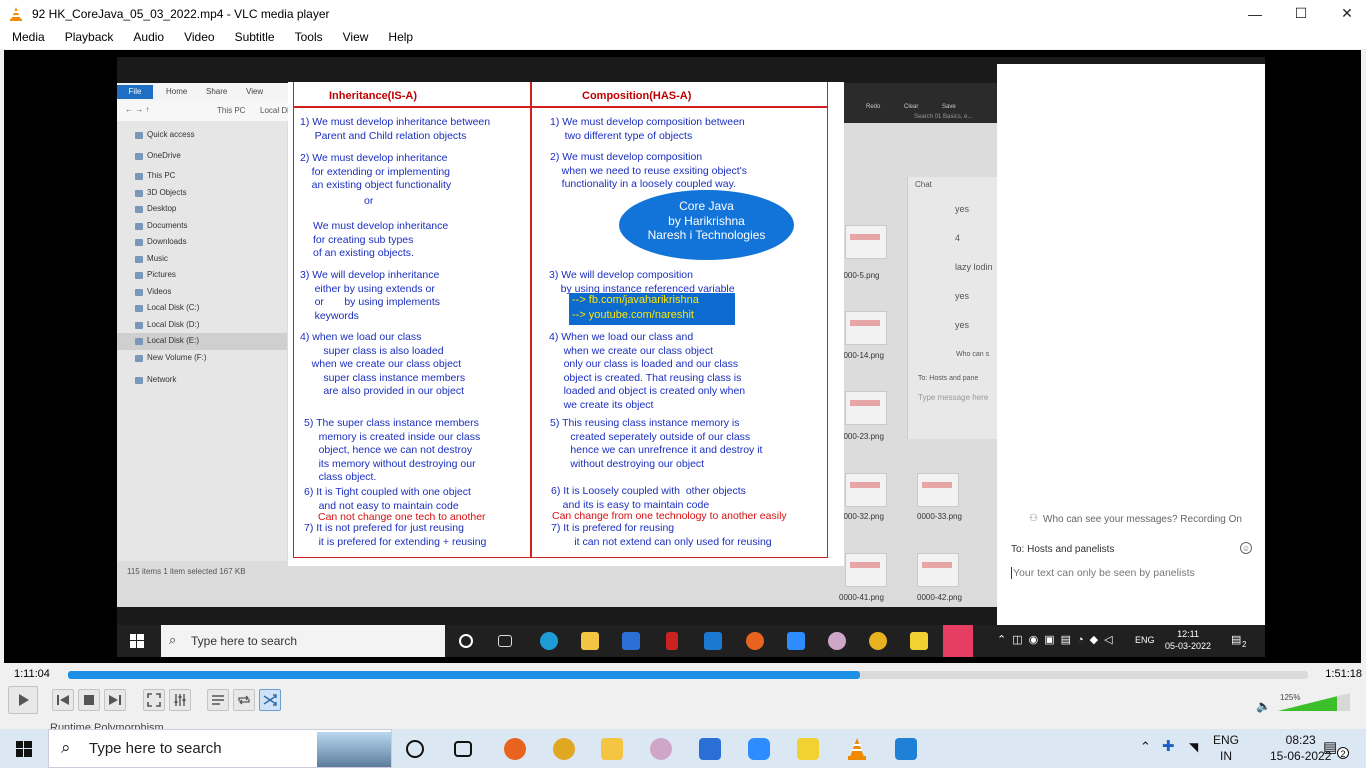  Describe the element at coordinates (197, 38) in the screenshot. I see `menu-video: Video` at that location.